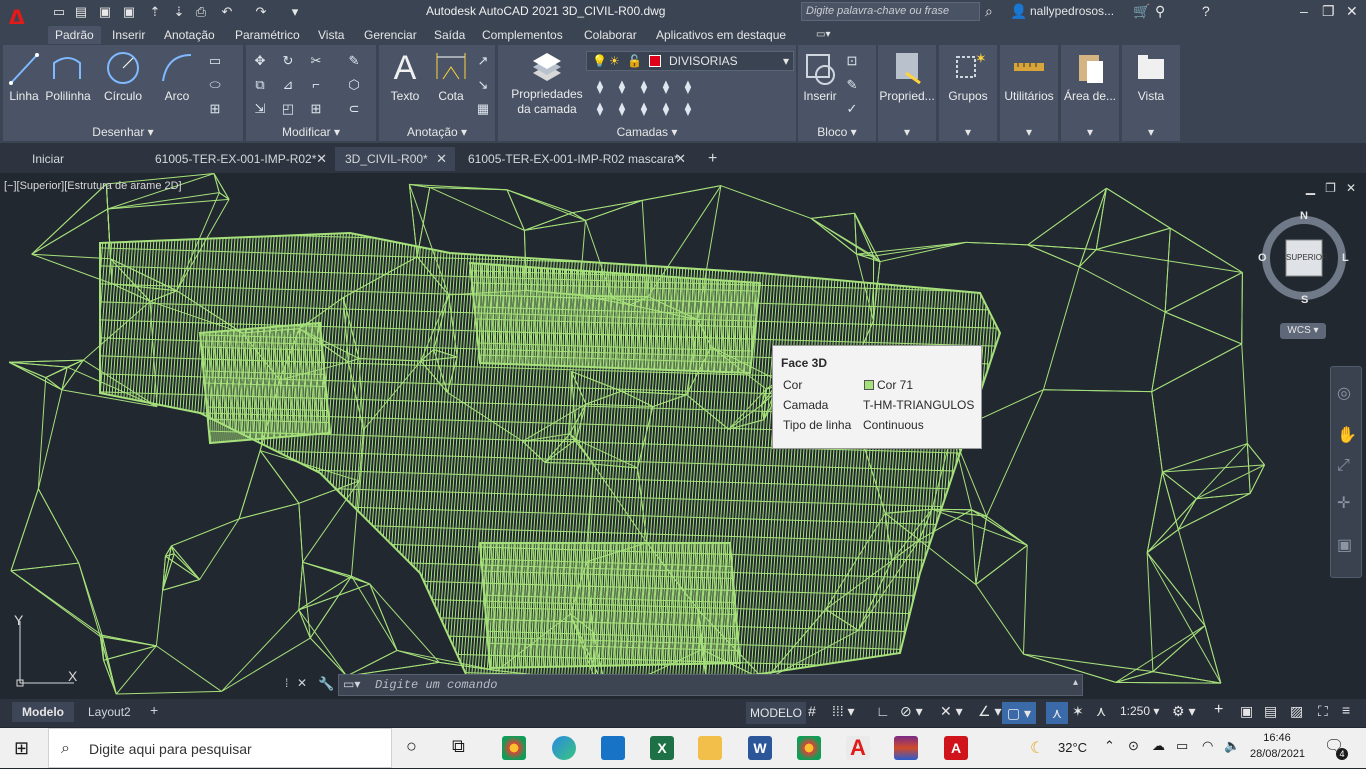 The image size is (1366, 769). What do you see at coordinates (437, 132) in the screenshot?
I see `panel-title-anotacao: Anotação ▾` at bounding box center [437, 132].